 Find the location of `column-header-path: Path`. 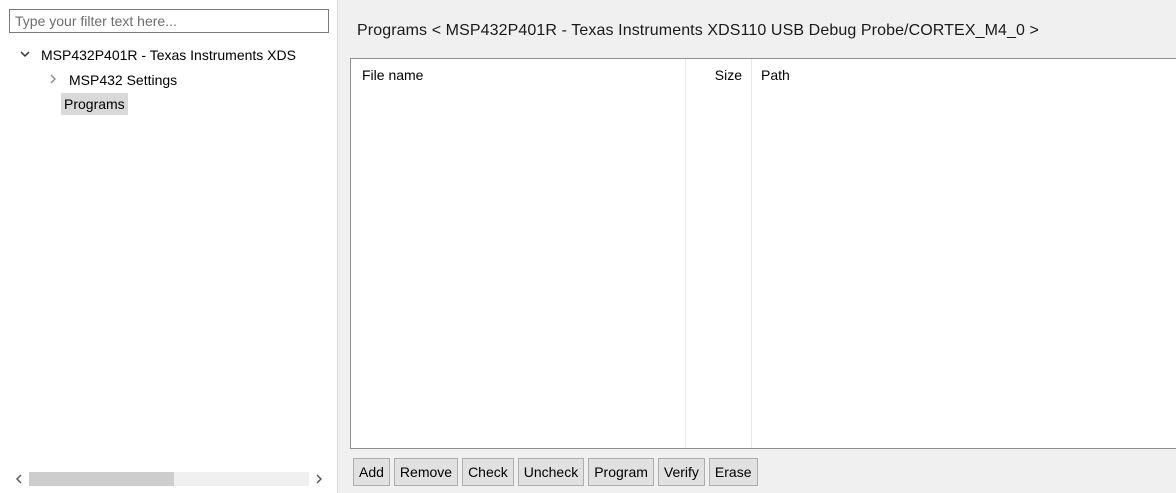

column-header-path: Path is located at coordinates (775, 75).